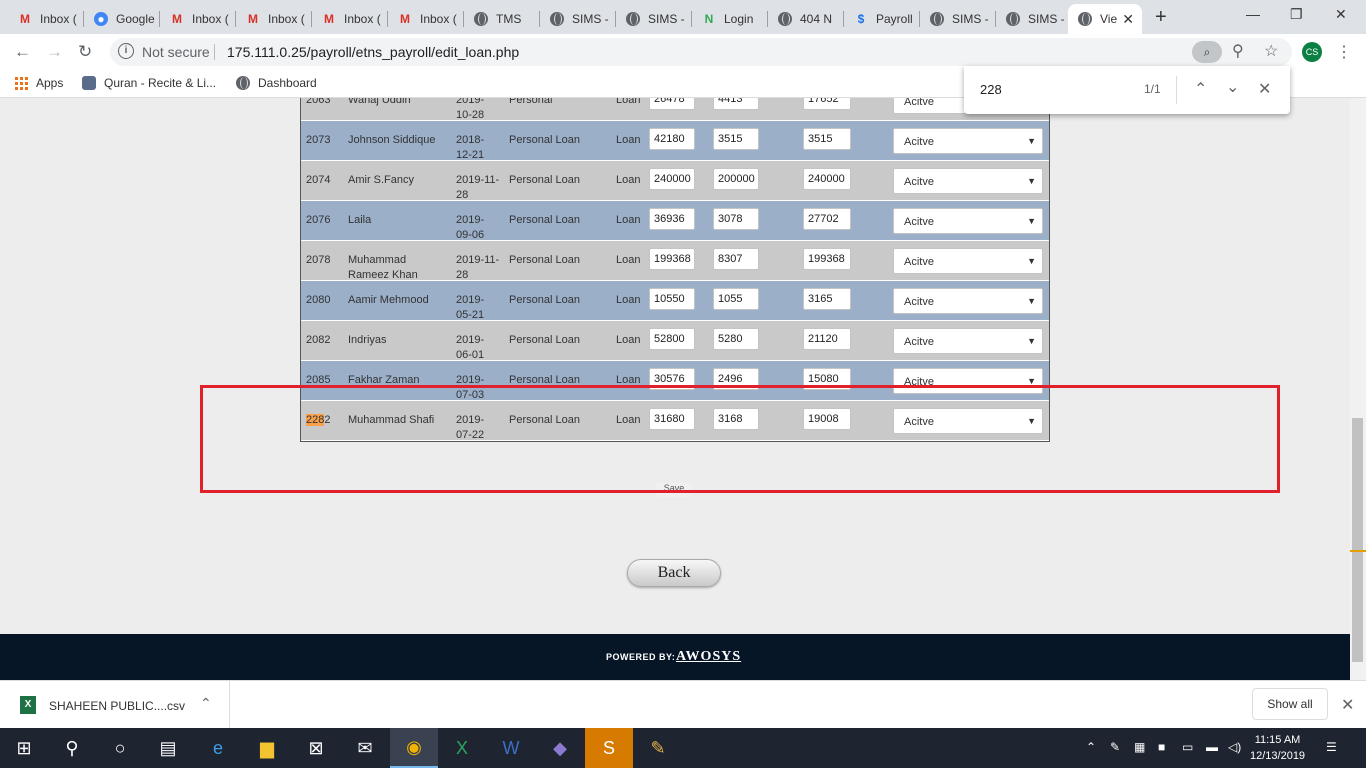 The width and height of the screenshot is (1366, 768). I want to click on amount-input: 52800, so click(672, 339).